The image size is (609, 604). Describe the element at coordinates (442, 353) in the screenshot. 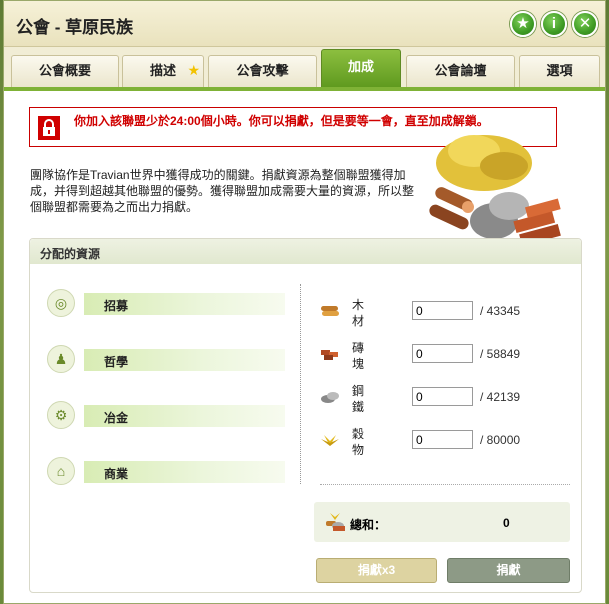

I see `clay-amount-input` at that location.